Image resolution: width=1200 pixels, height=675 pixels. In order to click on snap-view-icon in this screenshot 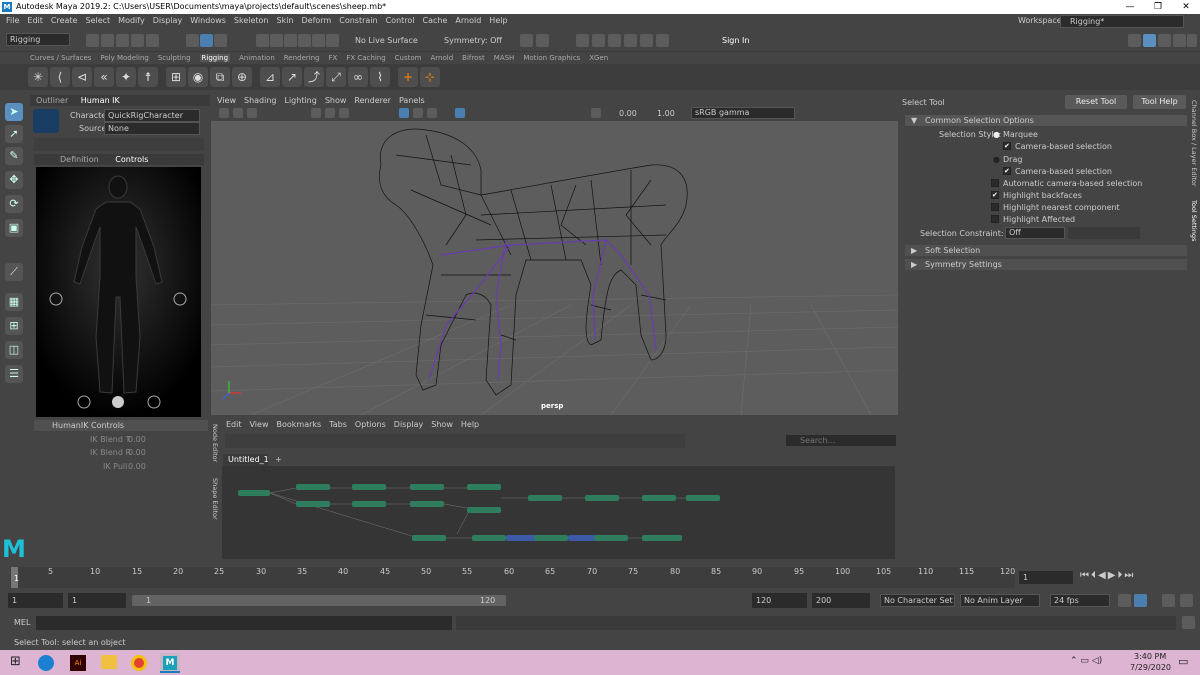, I will do `click(332, 40)`.